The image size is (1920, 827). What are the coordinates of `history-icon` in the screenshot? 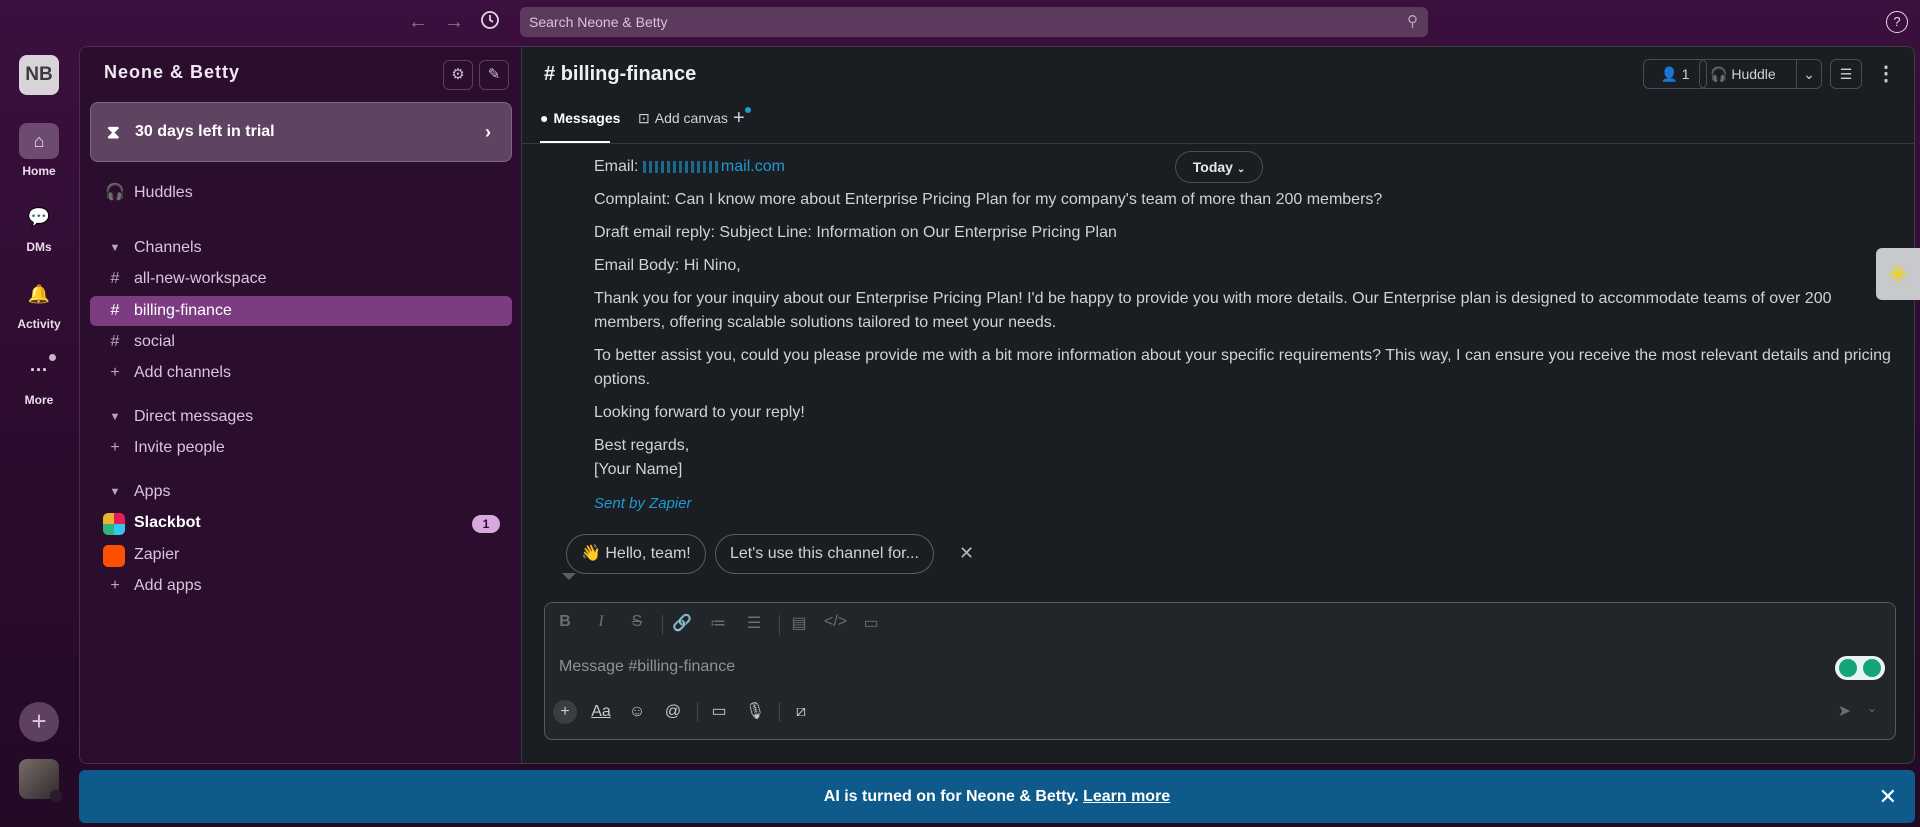 It's located at (490, 22).